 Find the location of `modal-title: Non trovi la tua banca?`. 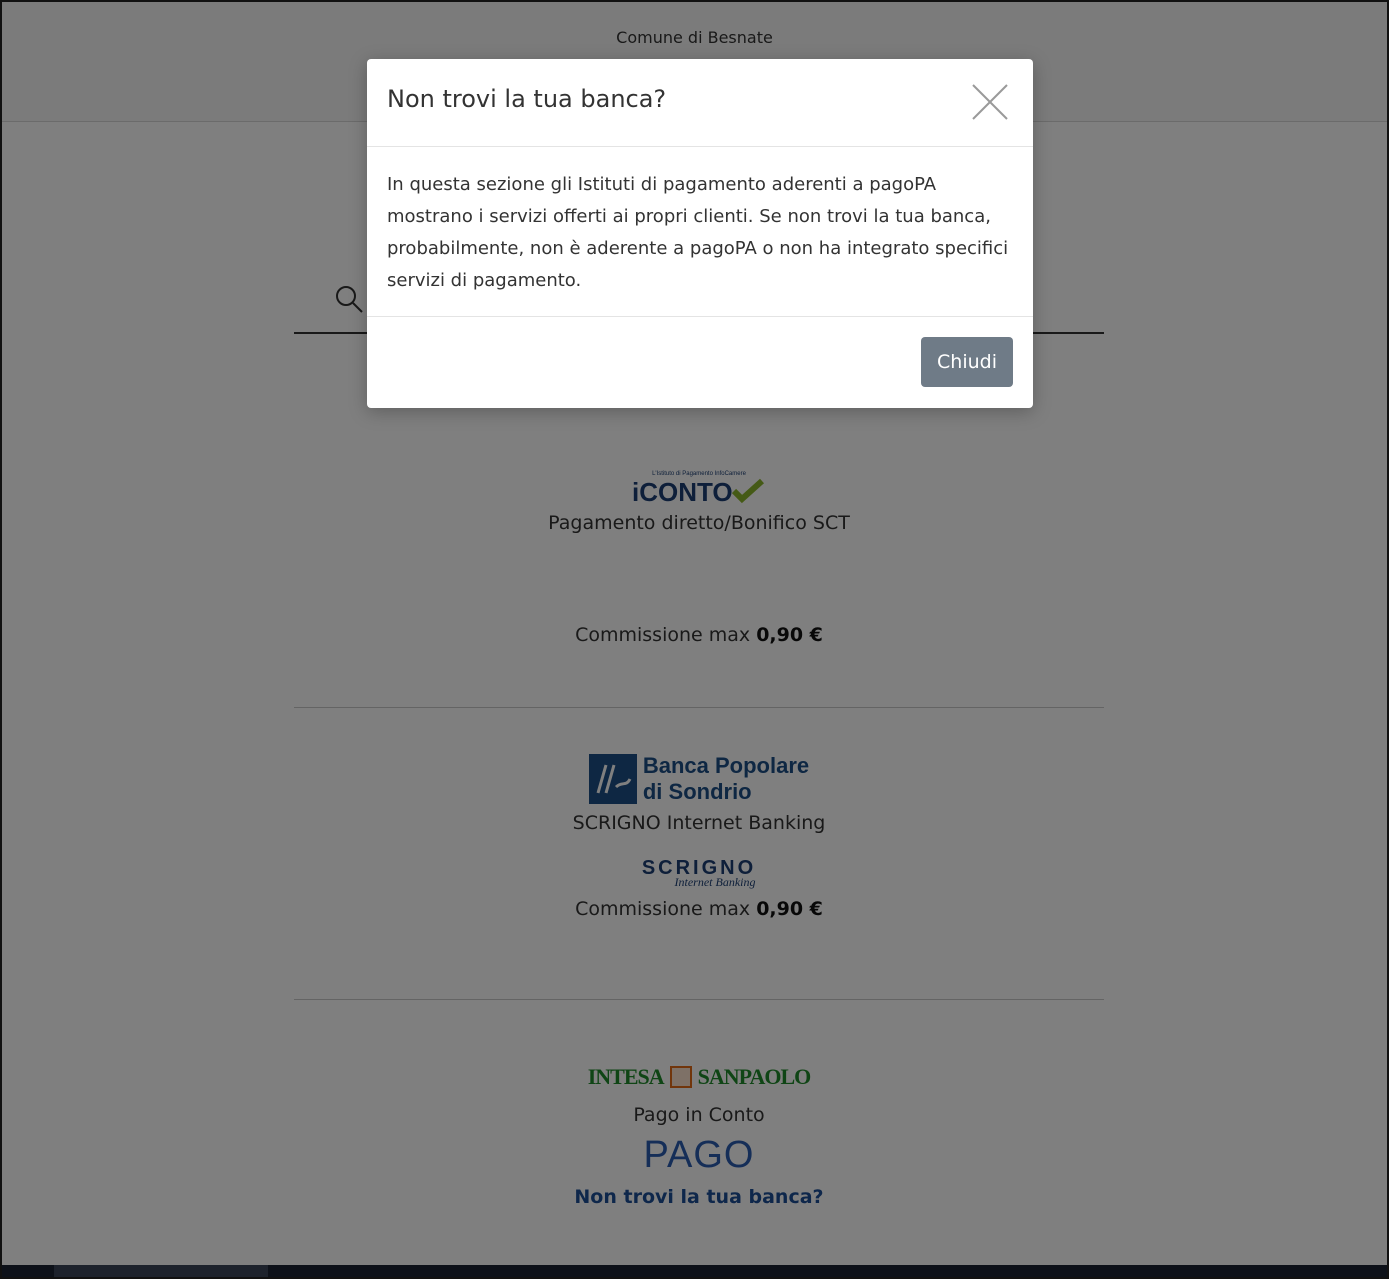

modal-title: Non trovi la tua banca? is located at coordinates (527, 99).